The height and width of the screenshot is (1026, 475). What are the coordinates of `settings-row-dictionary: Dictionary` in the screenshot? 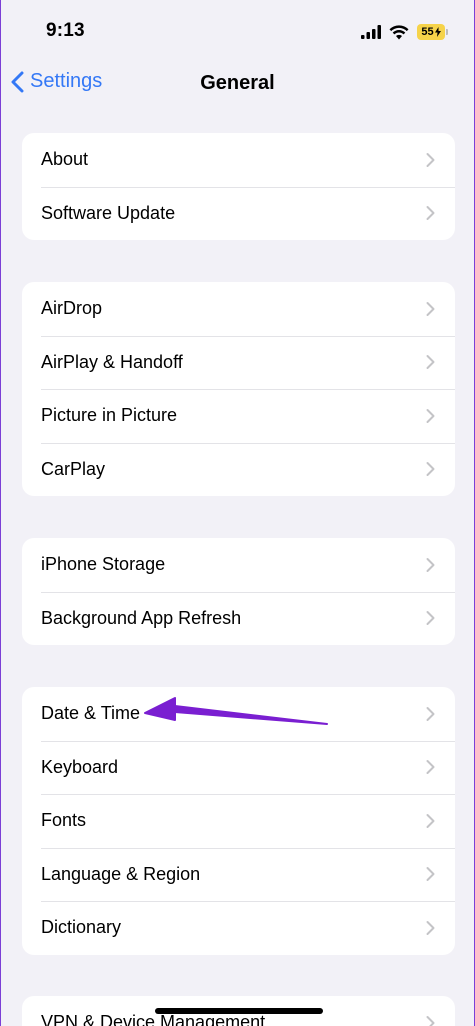 It's located at (238, 928).